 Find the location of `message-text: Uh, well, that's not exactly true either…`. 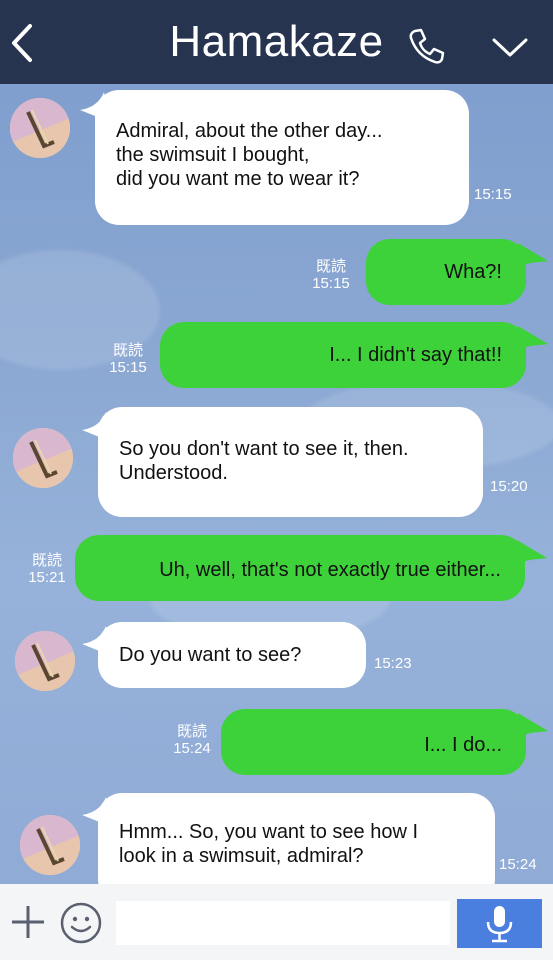

message-text: Uh, well, that's not exactly true either… is located at coordinates (330, 570).